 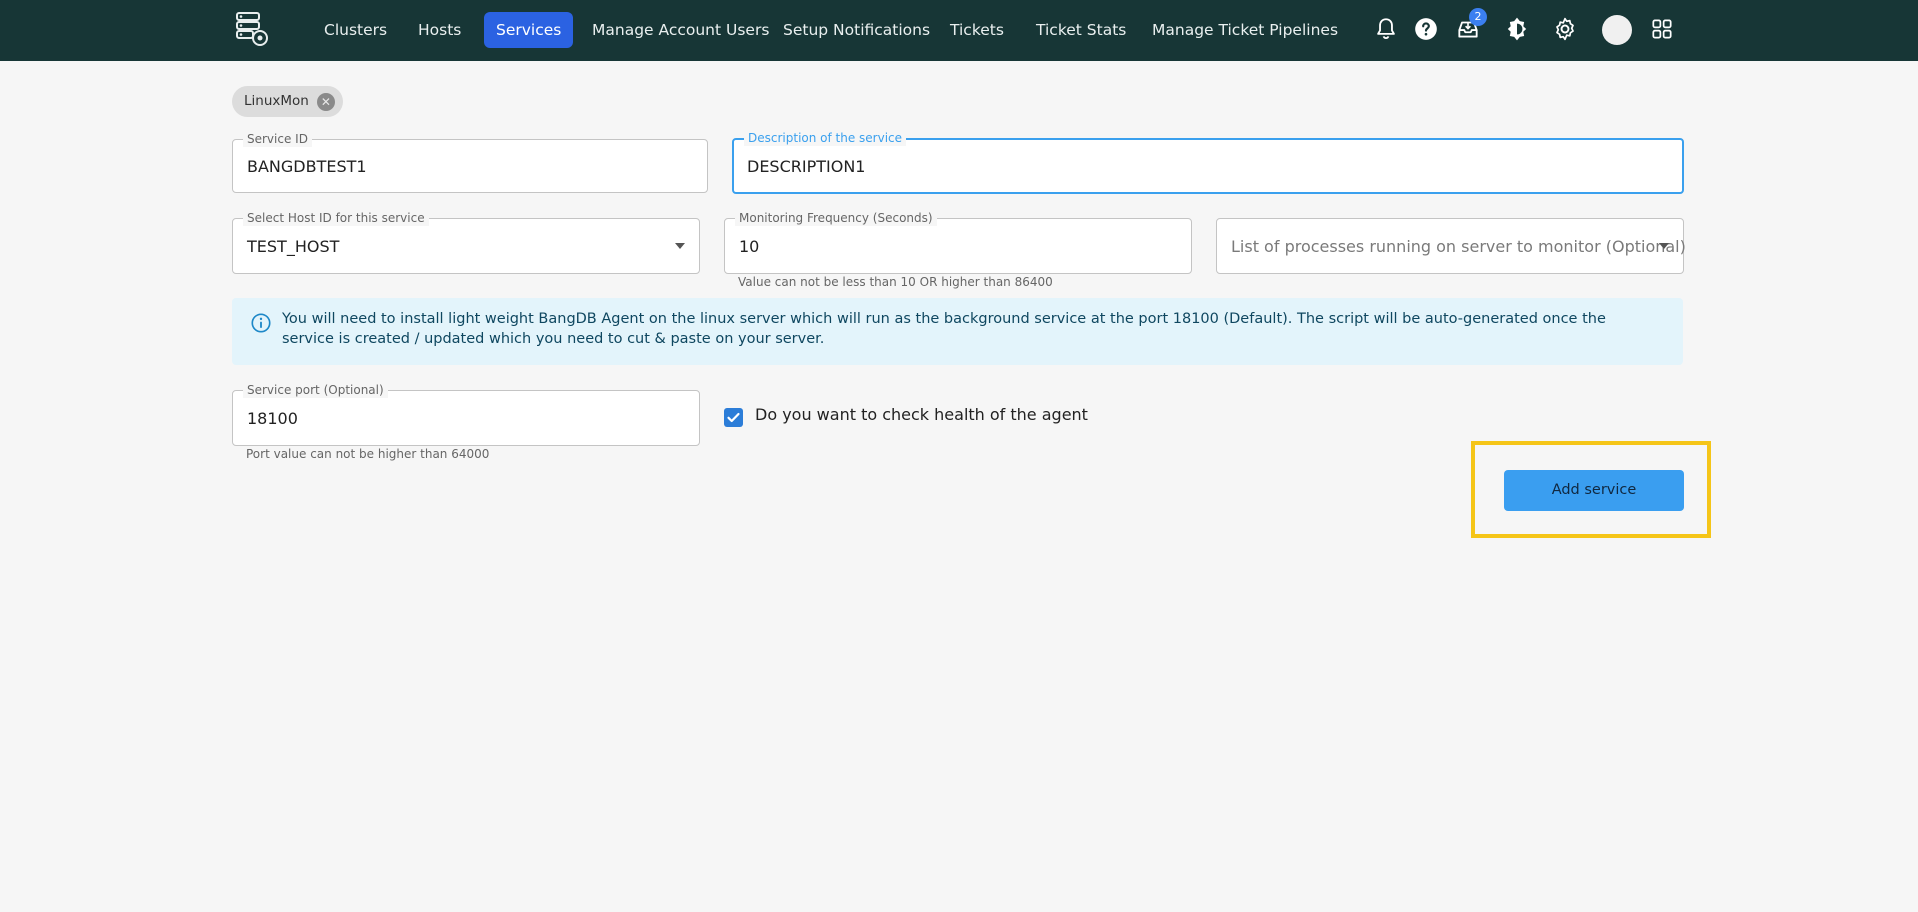 I want to click on health-check-checkbox, so click(x=733, y=417).